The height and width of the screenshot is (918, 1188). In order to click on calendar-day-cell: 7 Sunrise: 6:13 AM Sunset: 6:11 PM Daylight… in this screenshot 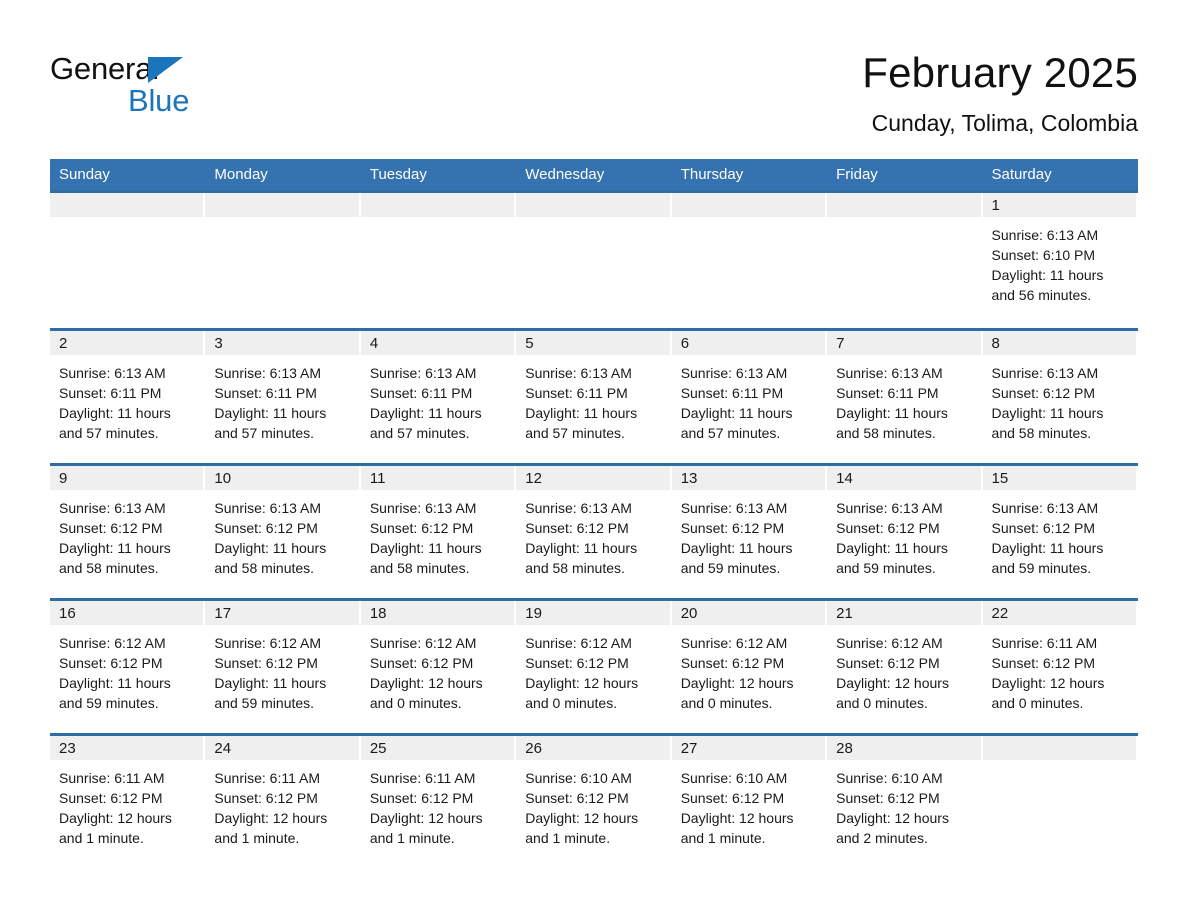, I will do `click(905, 396)`.